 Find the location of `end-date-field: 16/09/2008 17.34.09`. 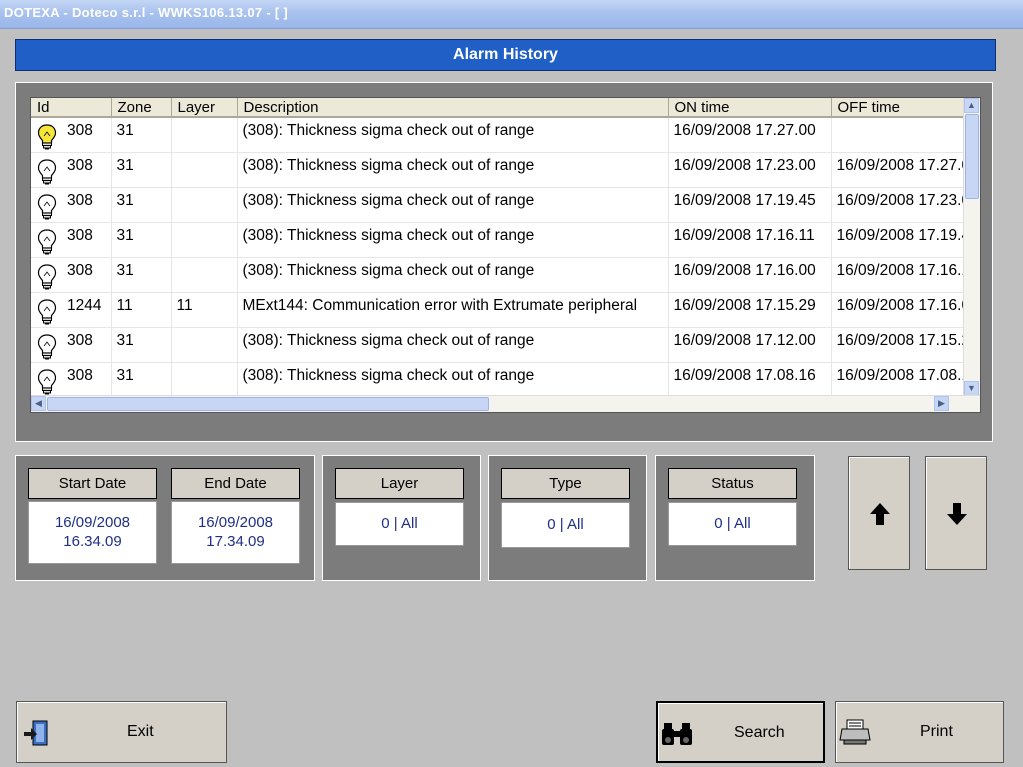

end-date-field: 16/09/2008 17.34.09 is located at coordinates (235, 532).